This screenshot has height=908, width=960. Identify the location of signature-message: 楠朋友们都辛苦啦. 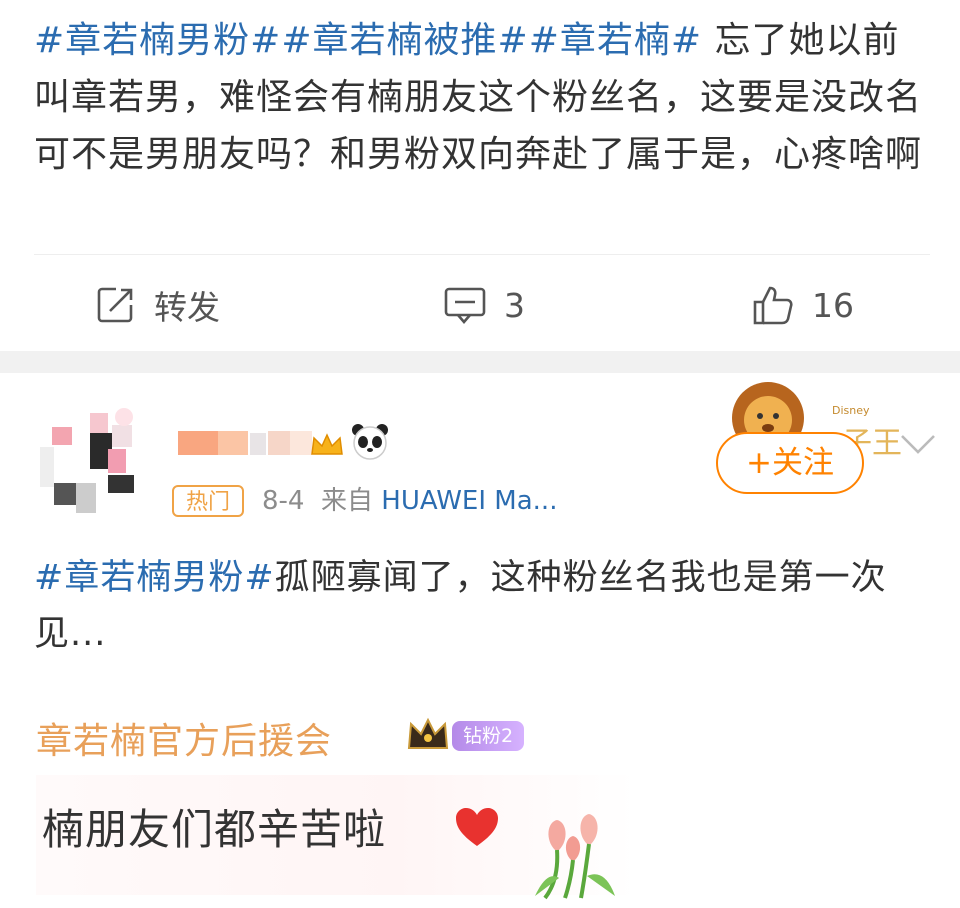
(214, 829).